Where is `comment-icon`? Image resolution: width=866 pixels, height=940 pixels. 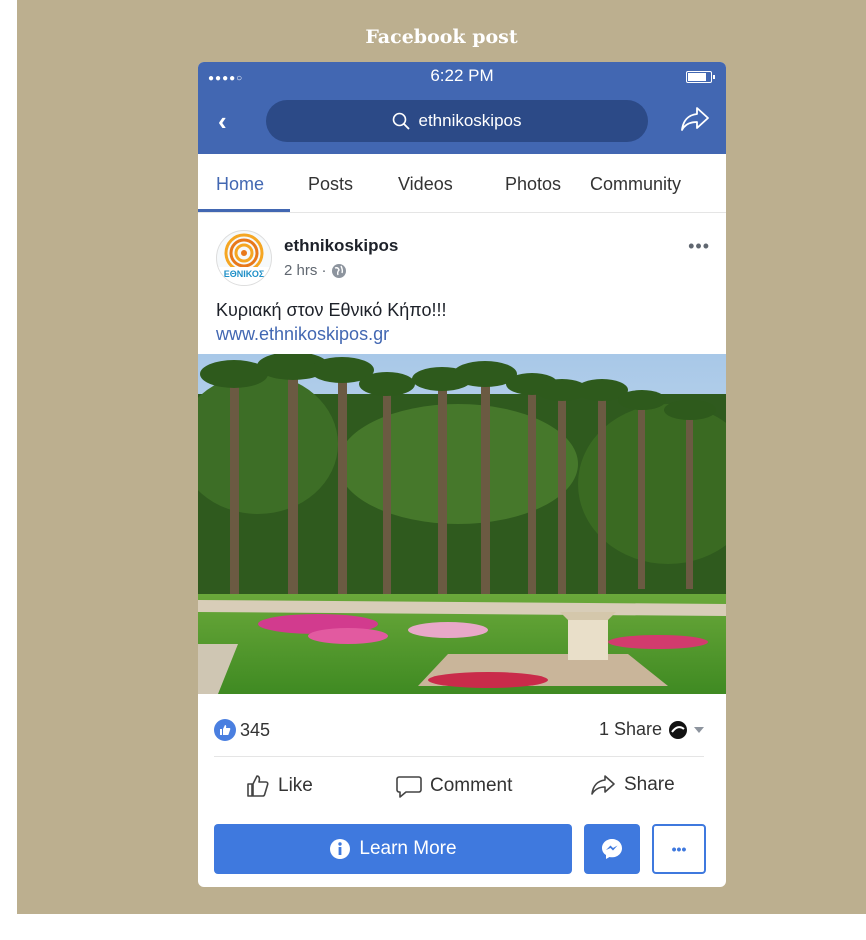 comment-icon is located at coordinates (409, 787).